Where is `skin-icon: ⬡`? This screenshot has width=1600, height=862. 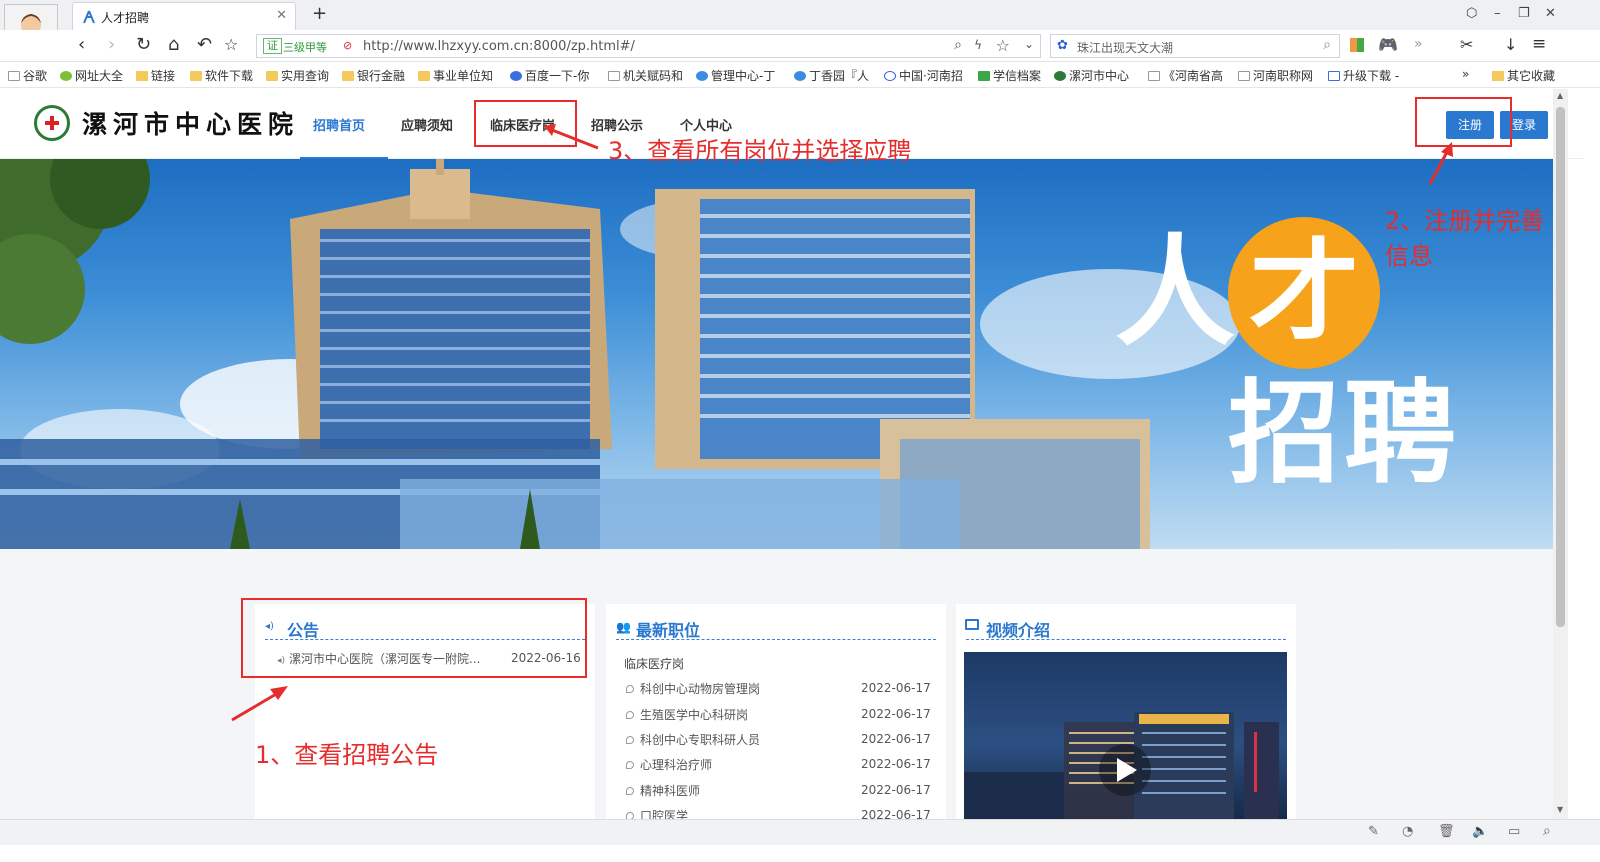 skin-icon: ⬡ is located at coordinates (1471, 13).